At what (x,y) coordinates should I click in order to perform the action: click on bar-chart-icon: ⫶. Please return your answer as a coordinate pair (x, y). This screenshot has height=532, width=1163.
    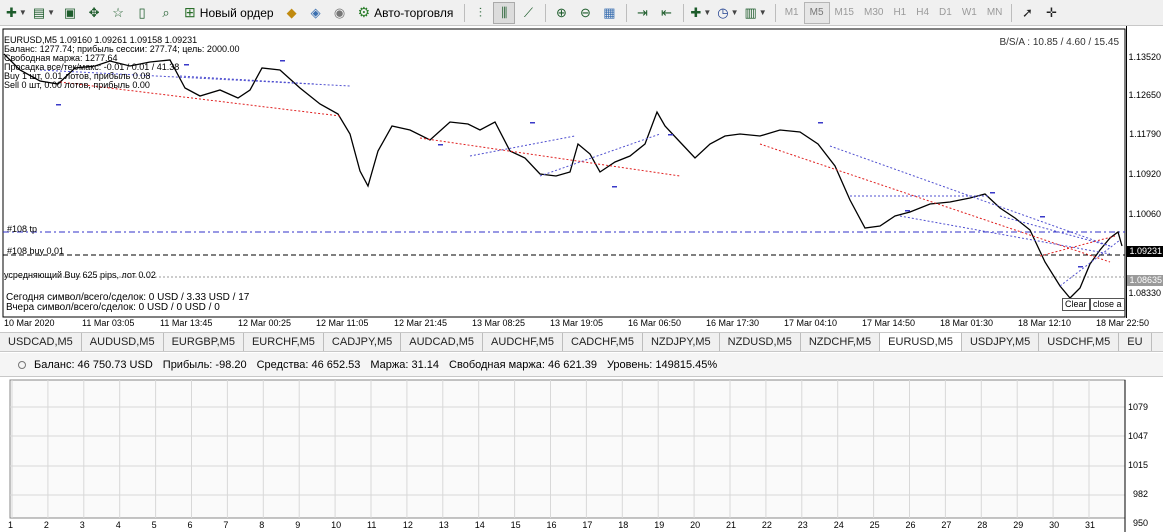
    Looking at the image, I should click on (480, 13).